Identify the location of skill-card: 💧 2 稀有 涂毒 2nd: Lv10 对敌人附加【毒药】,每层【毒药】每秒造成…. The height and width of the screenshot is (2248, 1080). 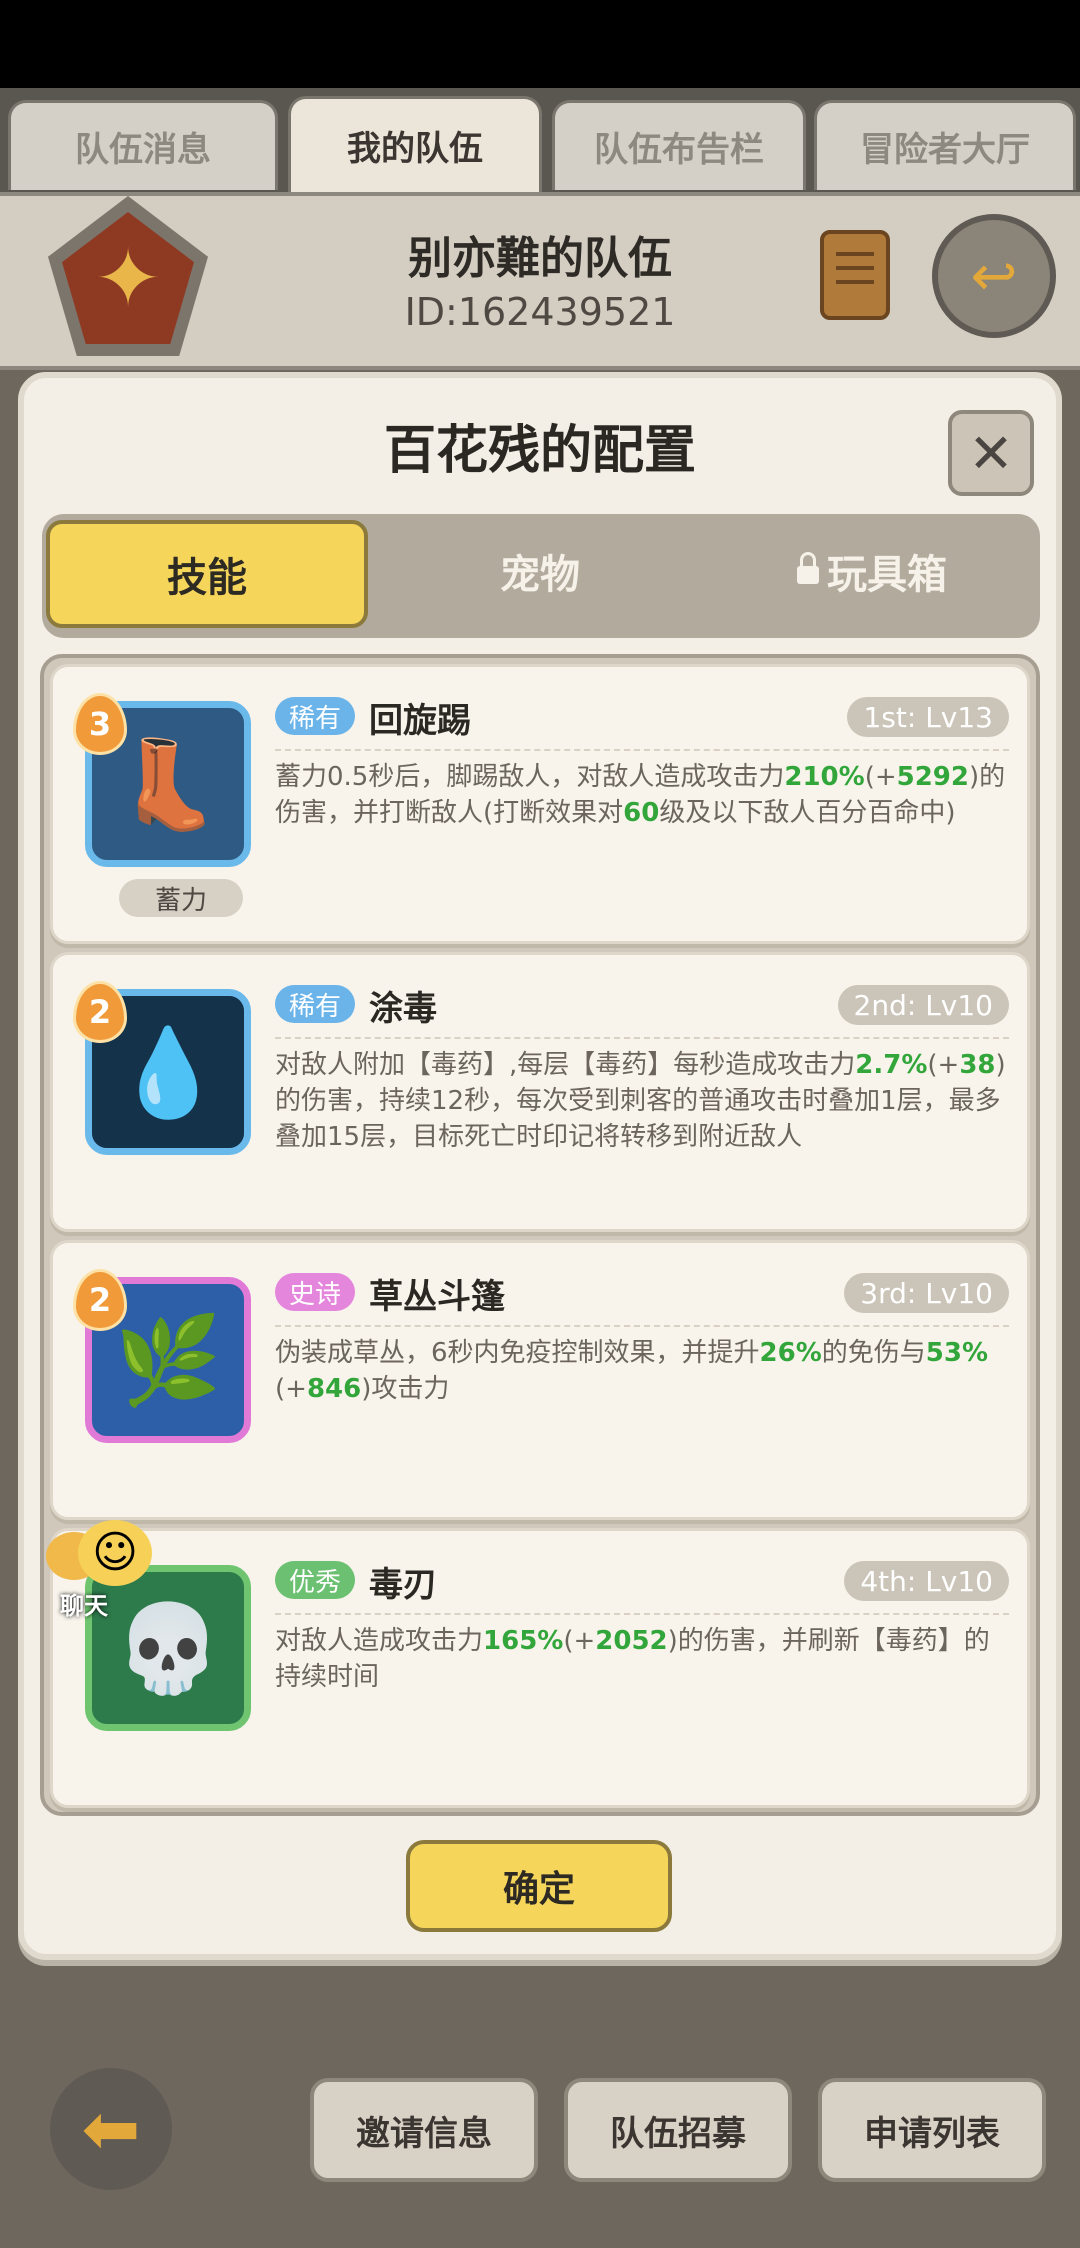
(540, 1092).